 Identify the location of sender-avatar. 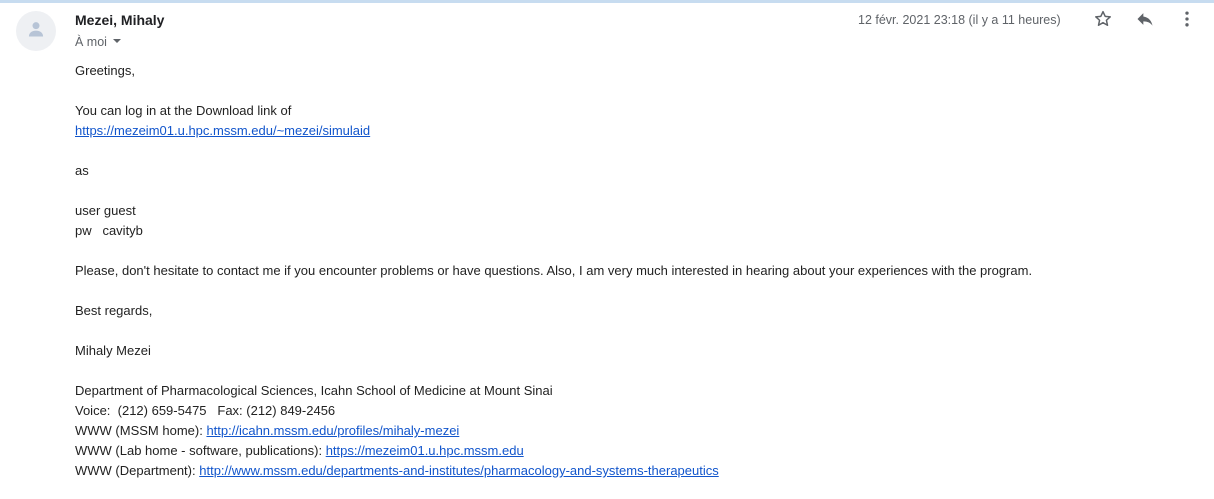
(36, 31).